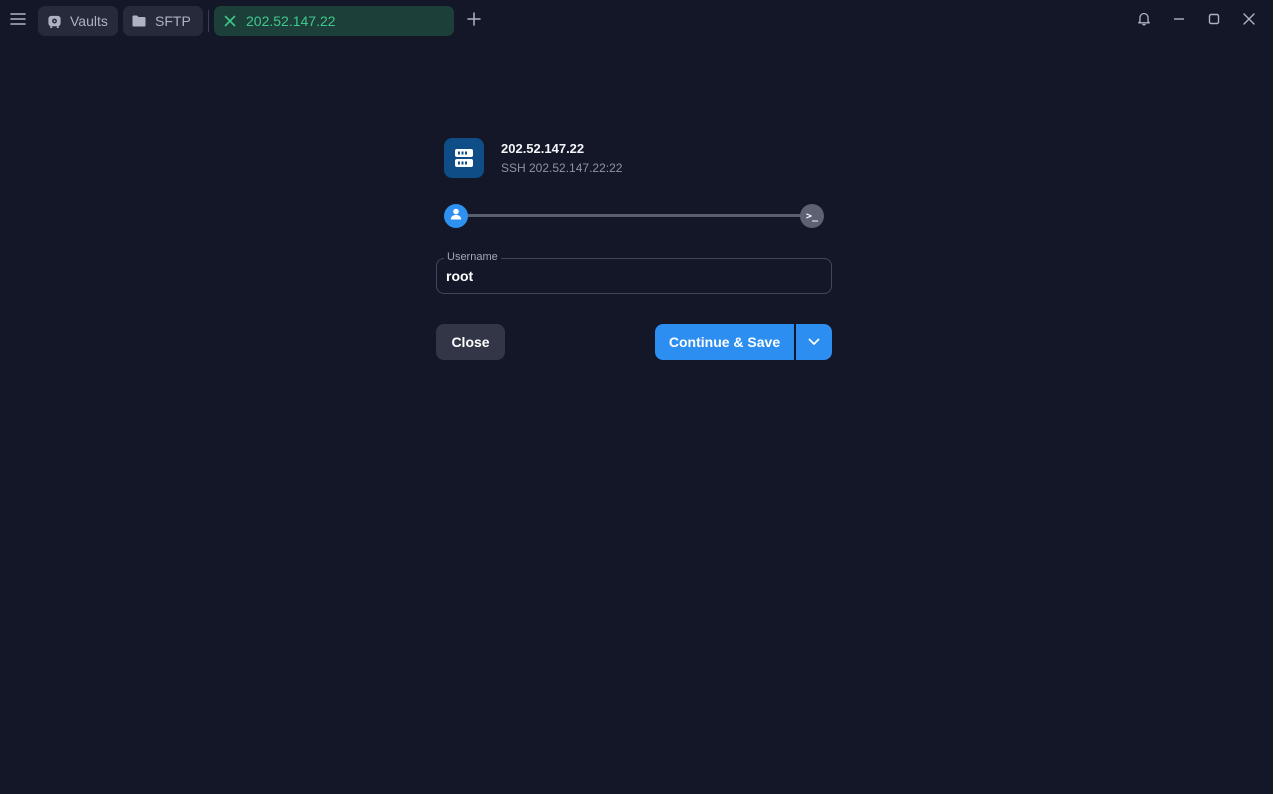 Image resolution: width=1277 pixels, height=794 pixels. I want to click on tab-vaults-label: Vaults, so click(89, 21).